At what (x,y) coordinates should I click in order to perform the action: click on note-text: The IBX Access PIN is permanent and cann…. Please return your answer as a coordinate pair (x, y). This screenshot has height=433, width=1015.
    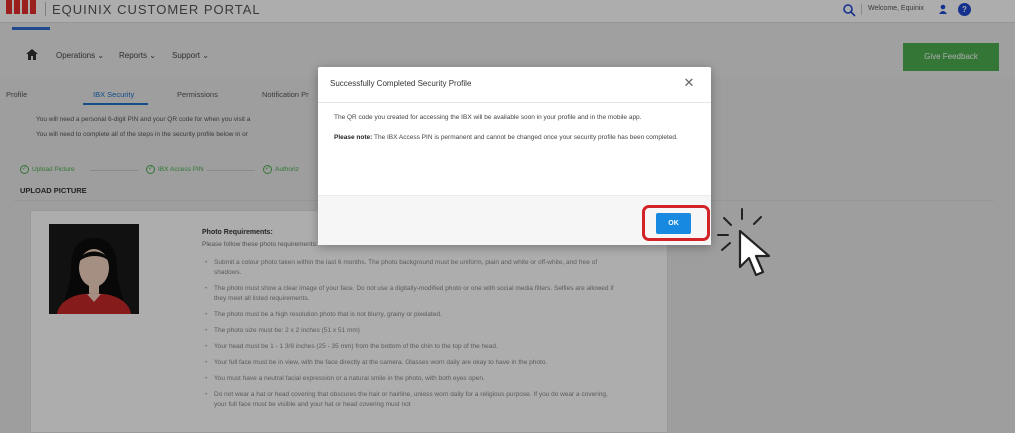
    Looking at the image, I should click on (525, 137).